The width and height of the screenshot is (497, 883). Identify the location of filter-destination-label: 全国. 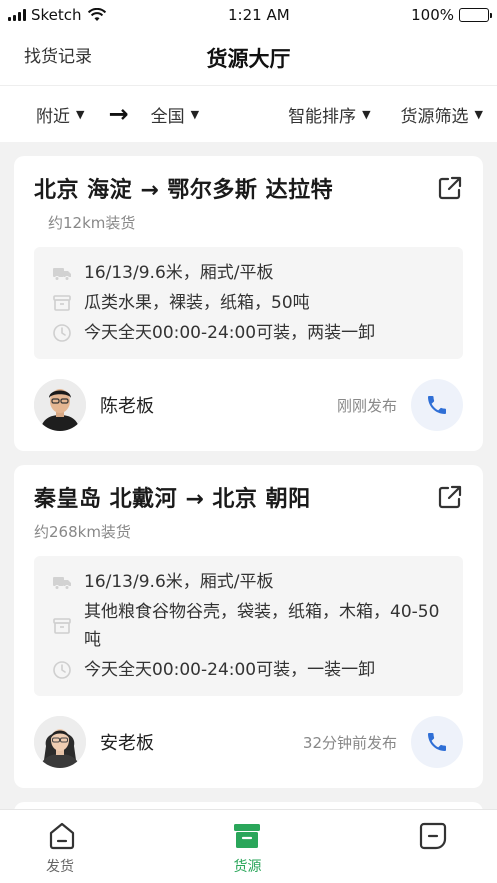
(167, 116).